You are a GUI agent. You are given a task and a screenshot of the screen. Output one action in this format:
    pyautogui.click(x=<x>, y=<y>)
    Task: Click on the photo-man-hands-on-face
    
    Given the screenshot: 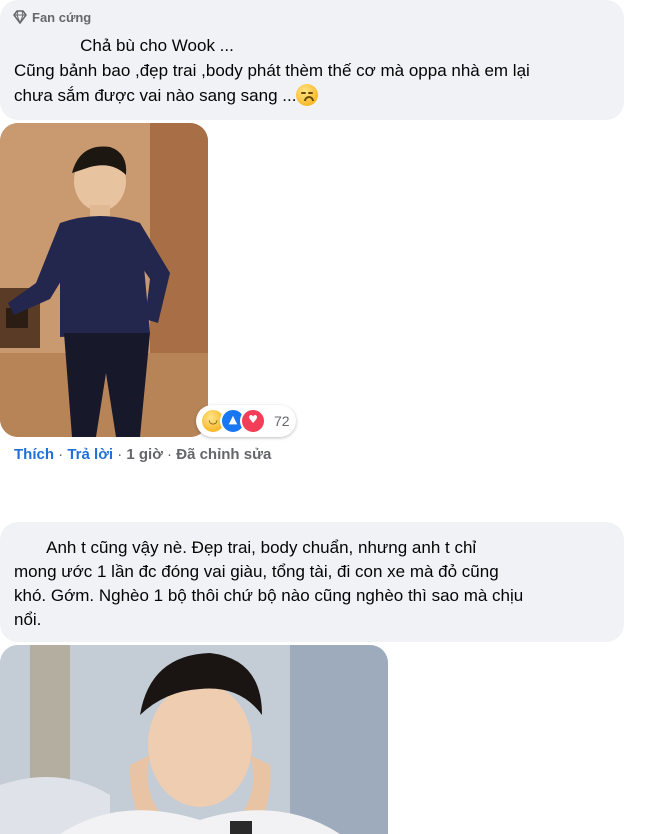 What is the action you would take?
    pyautogui.click(x=194, y=739)
    